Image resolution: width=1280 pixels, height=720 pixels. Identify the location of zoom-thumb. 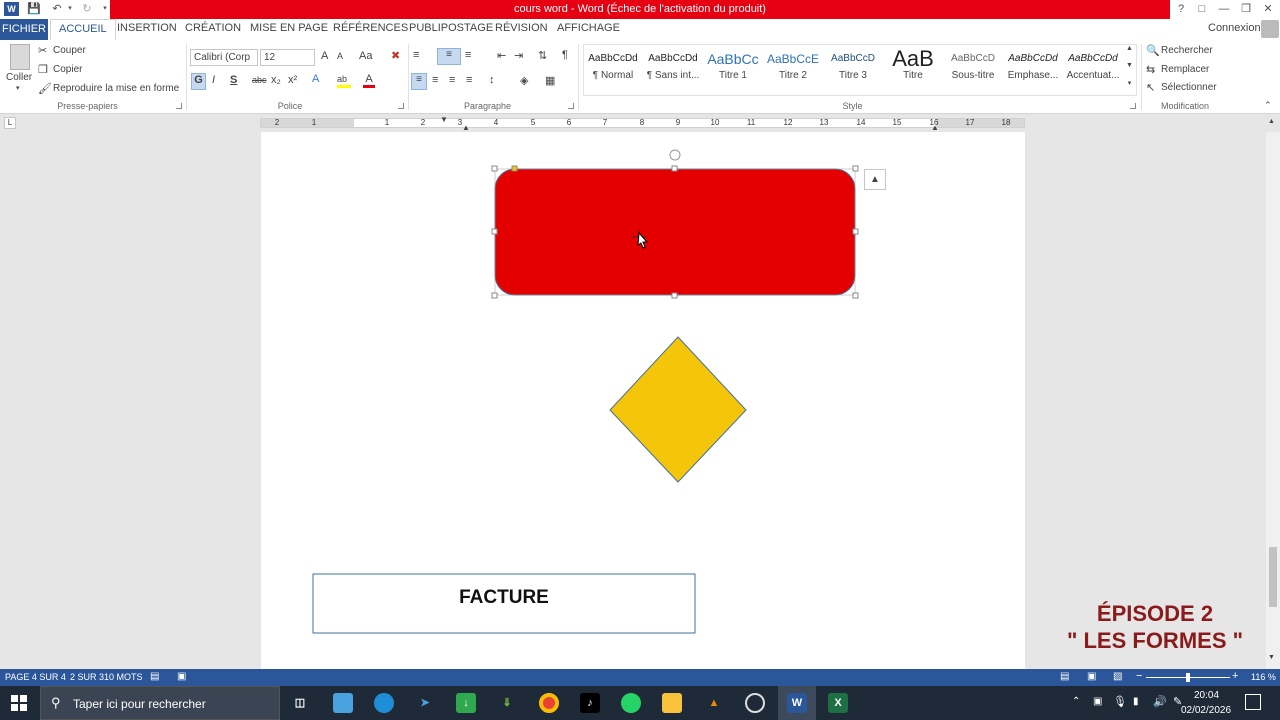
(1188, 677).